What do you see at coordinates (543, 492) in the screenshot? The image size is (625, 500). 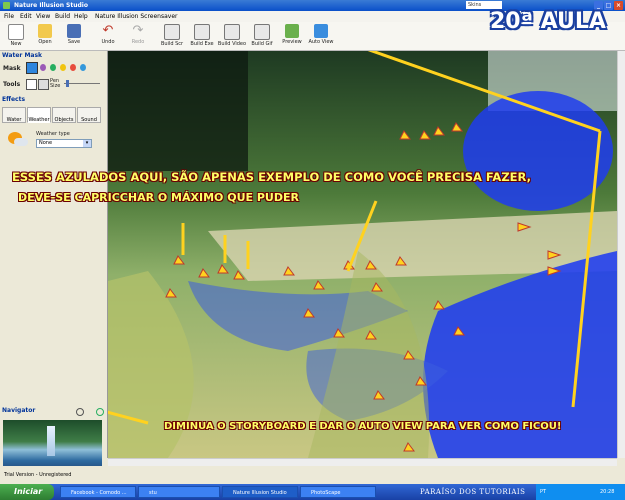 I see `language-indicator: PT` at bounding box center [543, 492].